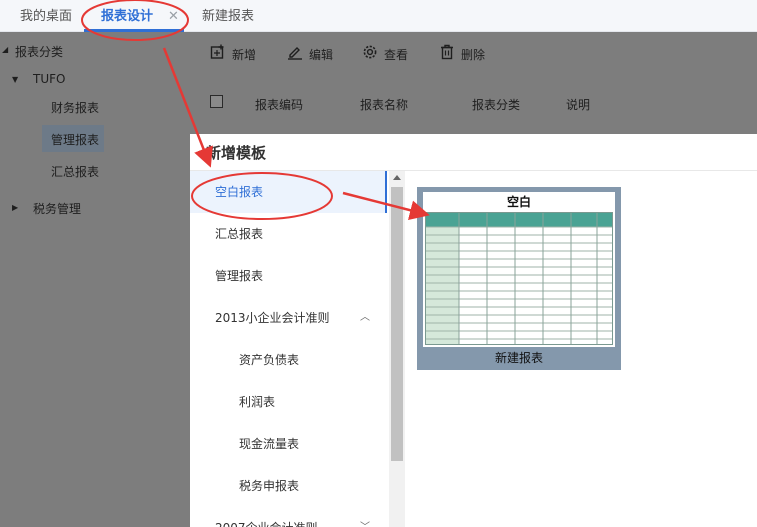  Describe the element at coordinates (239, 276) in the screenshot. I see `menu-item-label: 管理报表` at that location.